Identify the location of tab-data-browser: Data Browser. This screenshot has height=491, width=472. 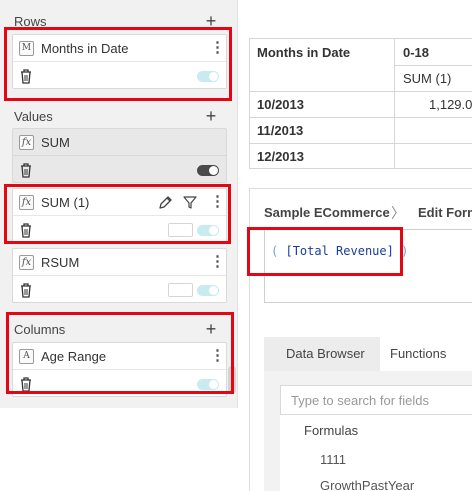
(322, 354).